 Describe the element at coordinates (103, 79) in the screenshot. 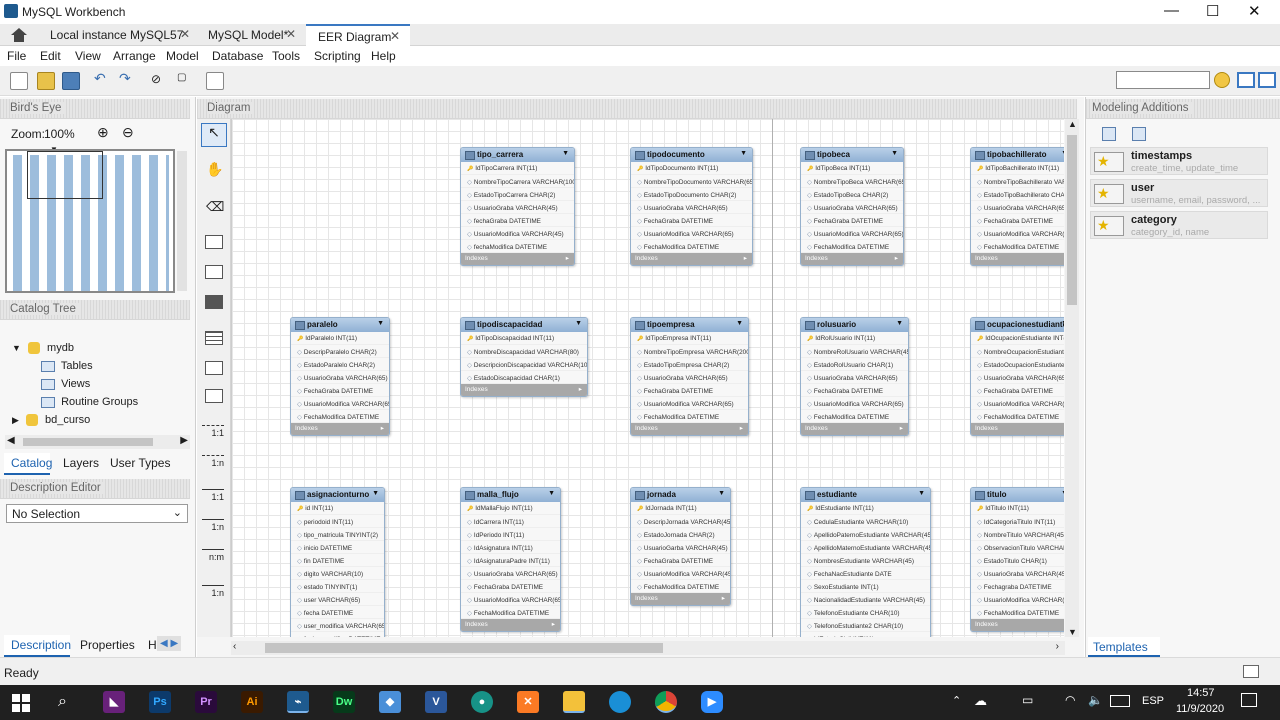

I see `undo-icon: ↶` at that location.